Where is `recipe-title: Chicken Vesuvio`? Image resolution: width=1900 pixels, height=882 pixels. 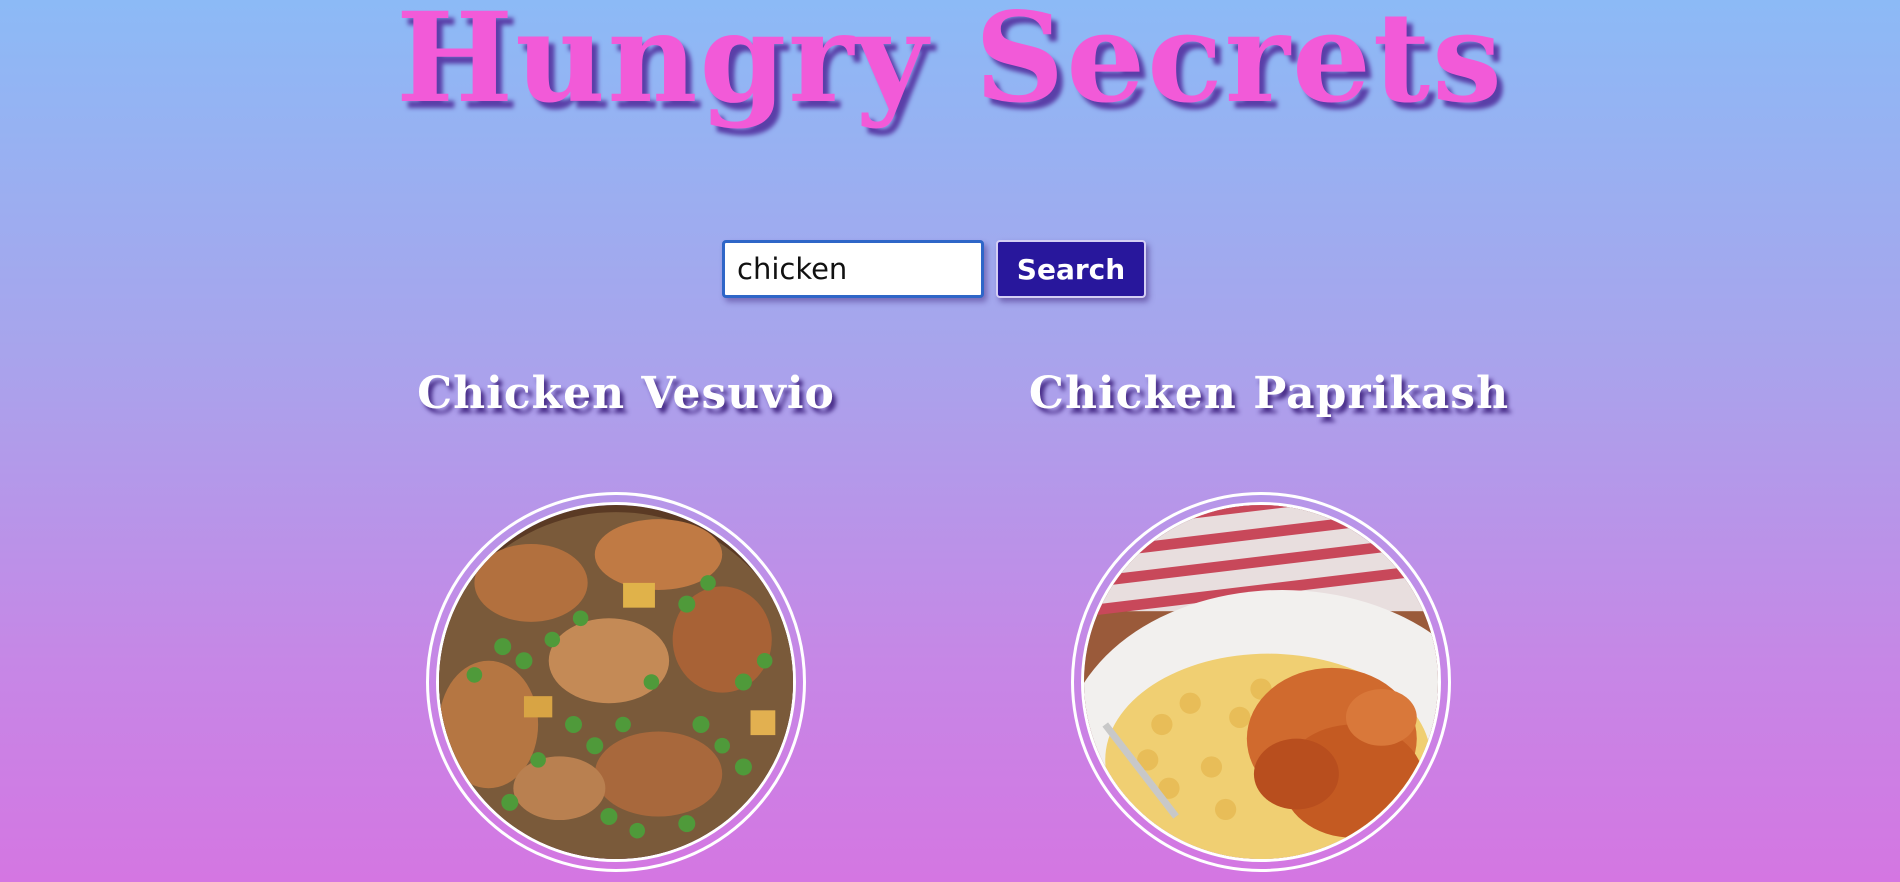 recipe-title: Chicken Vesuvio is located at coordinates (626, 393).